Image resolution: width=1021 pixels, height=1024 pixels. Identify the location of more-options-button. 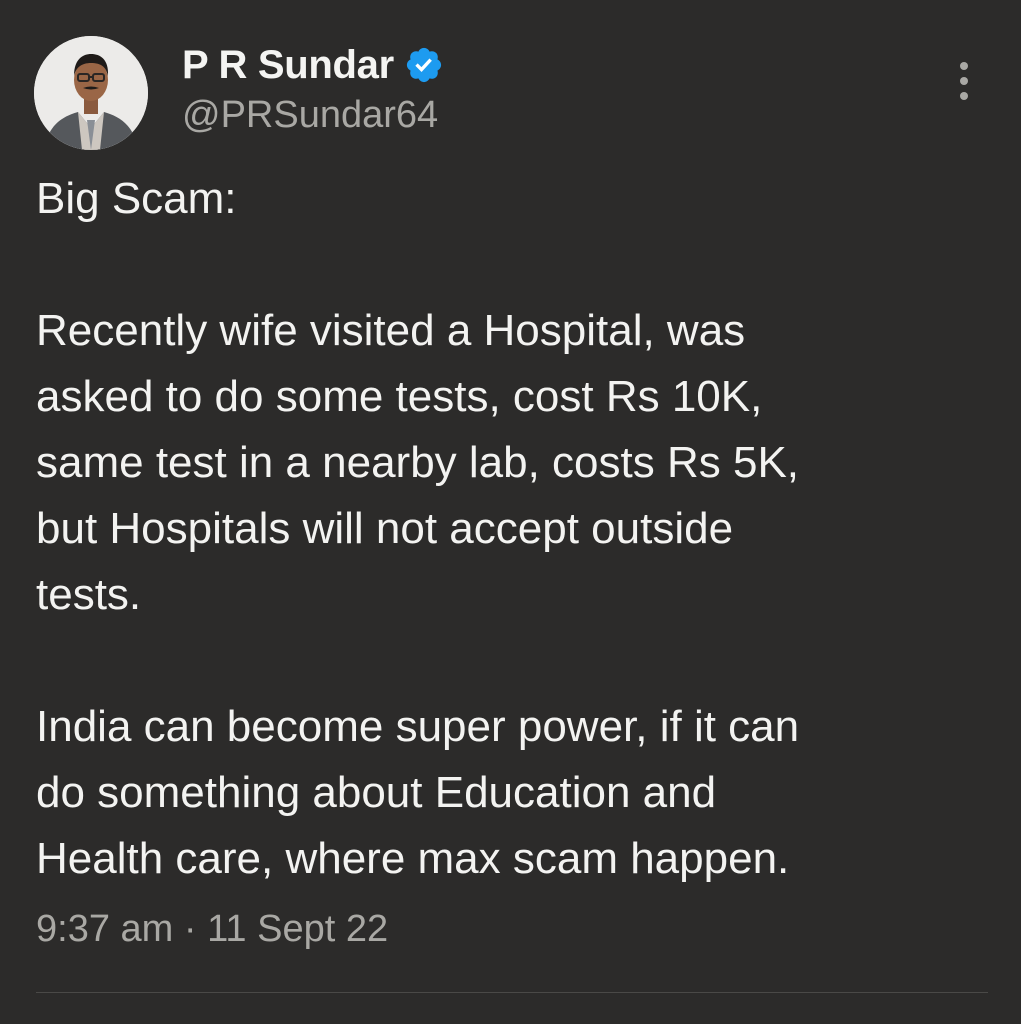
(964, 81).